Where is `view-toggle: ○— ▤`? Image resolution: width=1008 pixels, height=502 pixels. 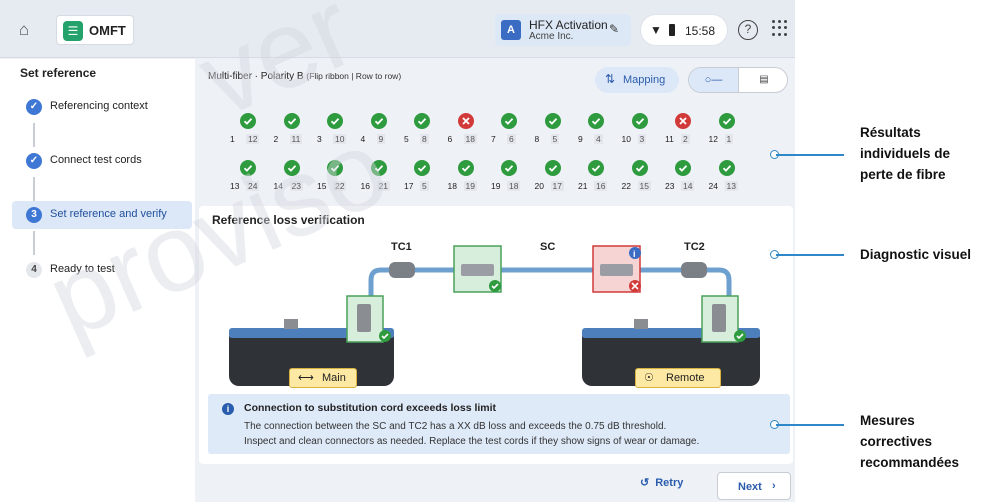
view-toggle: ○— ▤ is located at coordinates (738, 80).